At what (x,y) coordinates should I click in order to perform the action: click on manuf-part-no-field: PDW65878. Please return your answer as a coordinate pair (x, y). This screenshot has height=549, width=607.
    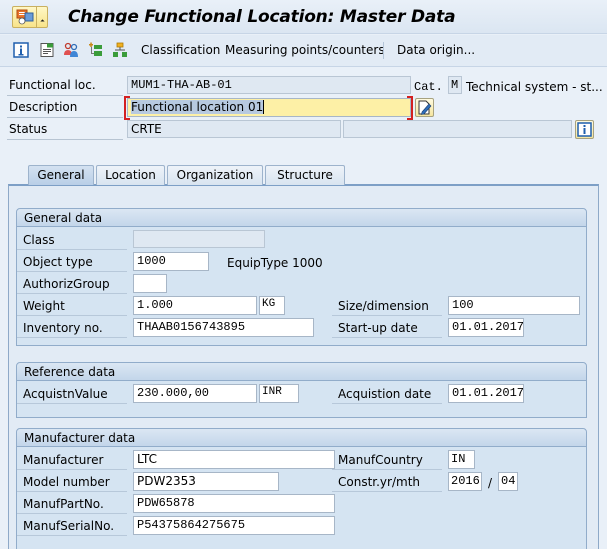
    Looking at the image, I should click on (234, 503).